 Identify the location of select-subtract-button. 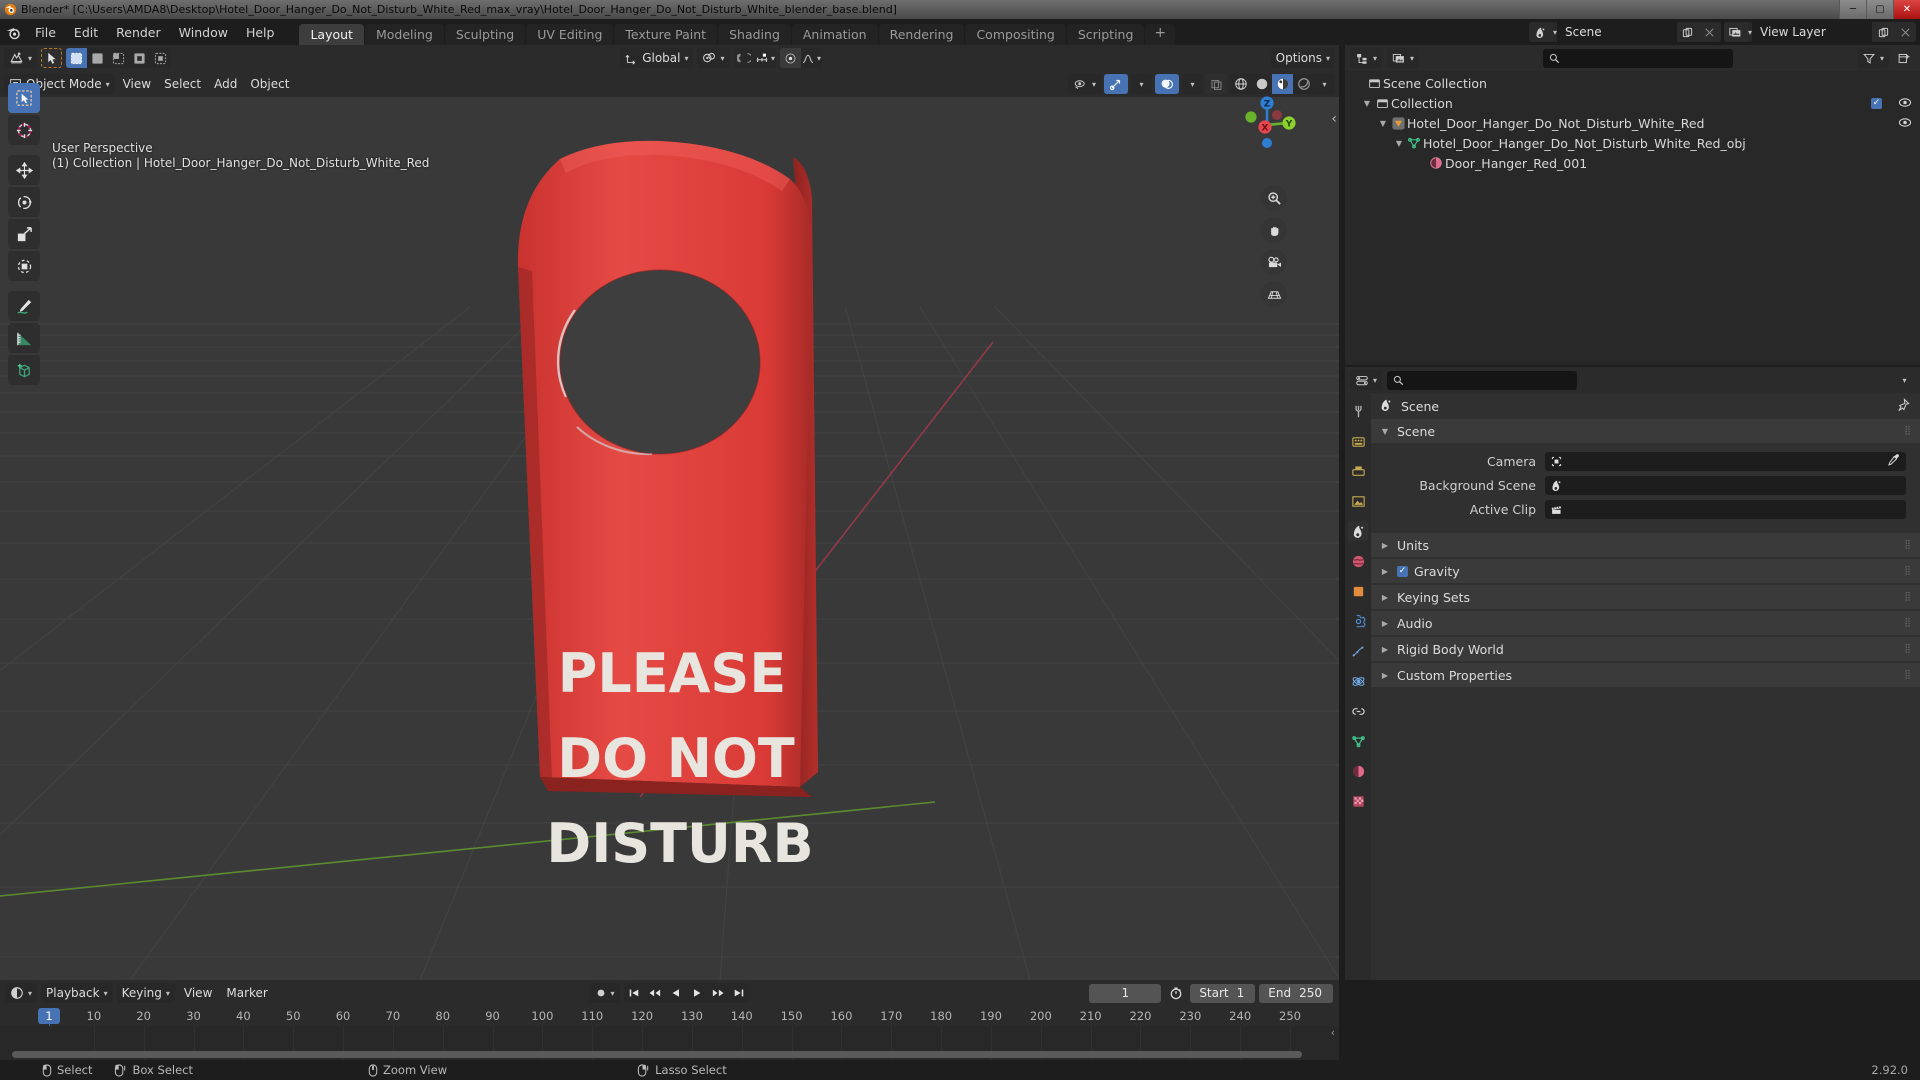
(119, 58).